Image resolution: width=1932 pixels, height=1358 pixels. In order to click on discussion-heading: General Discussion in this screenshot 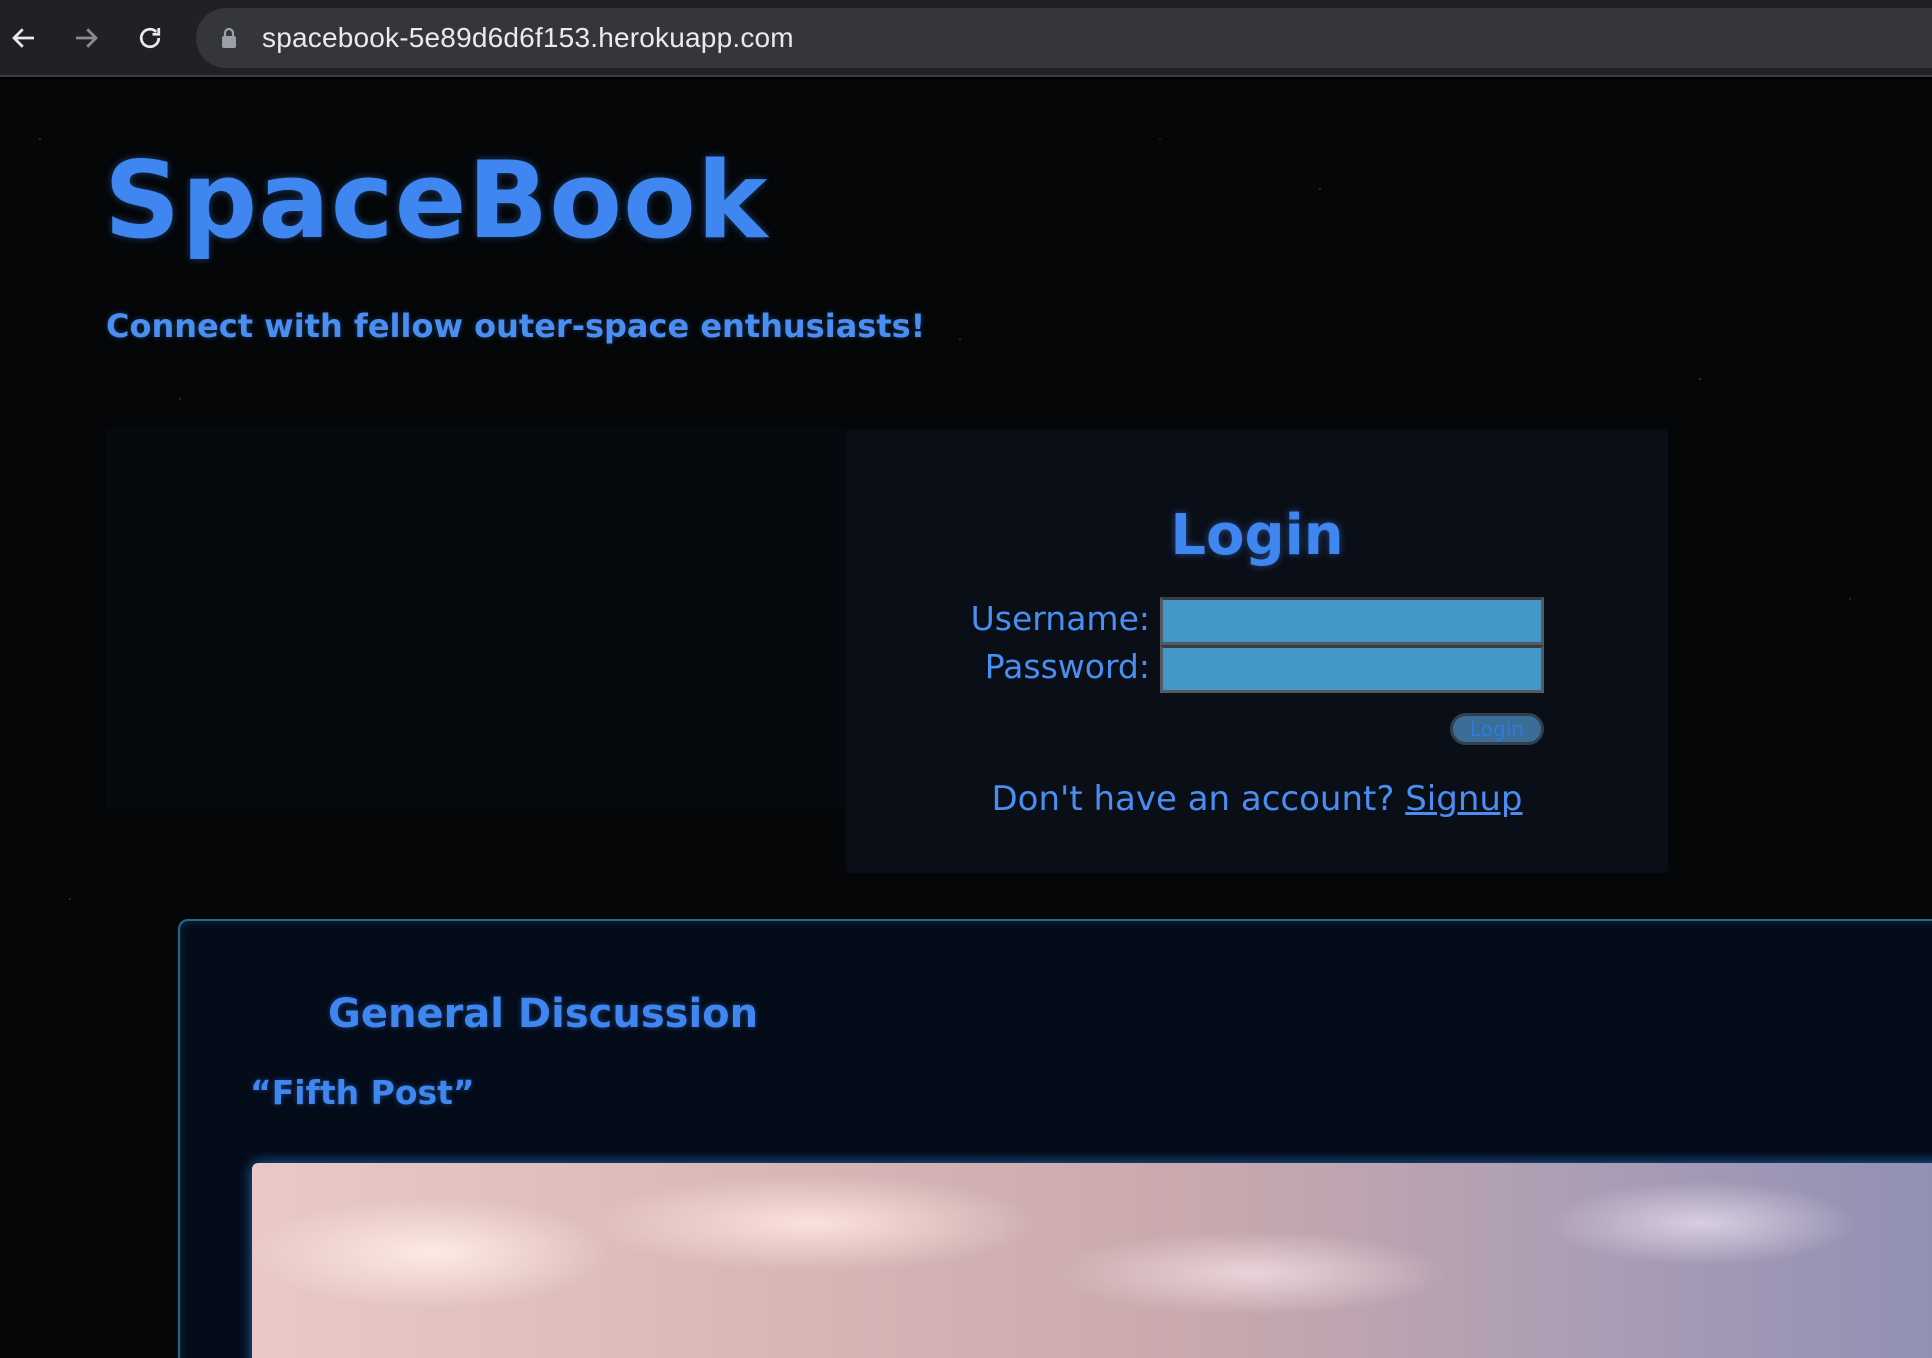, I will do `click(543, 1014)`.